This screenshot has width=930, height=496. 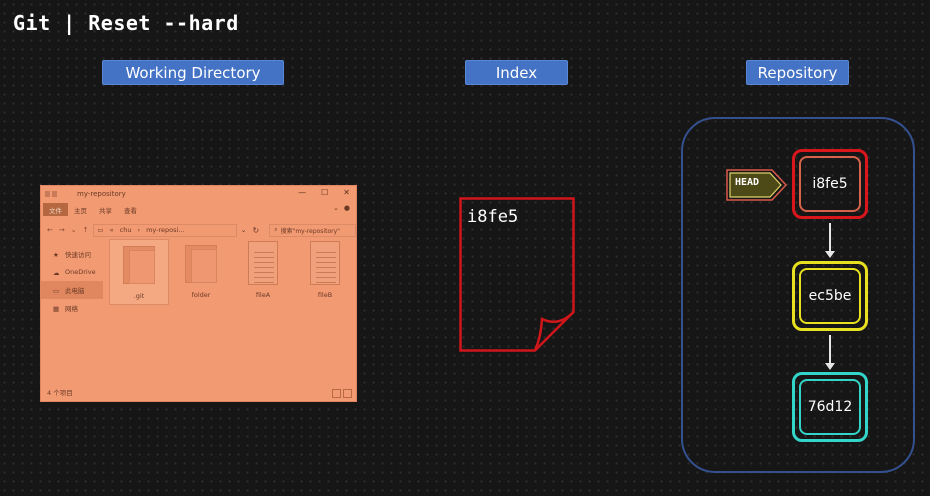 I want to click on ribbon-tab-share: 共享, so click(x=105, y=209).